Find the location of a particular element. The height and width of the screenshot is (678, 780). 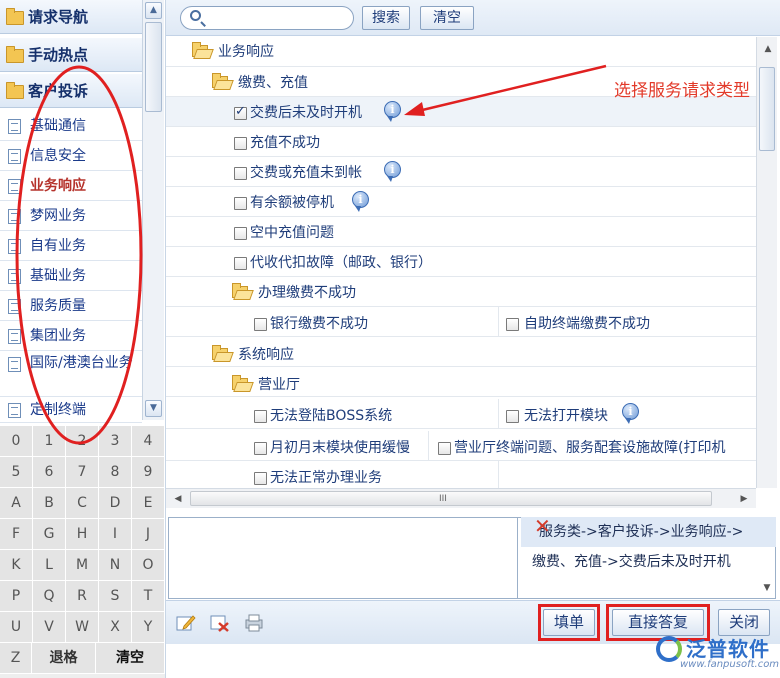

key: 8 is located at coordinates (115, 472).